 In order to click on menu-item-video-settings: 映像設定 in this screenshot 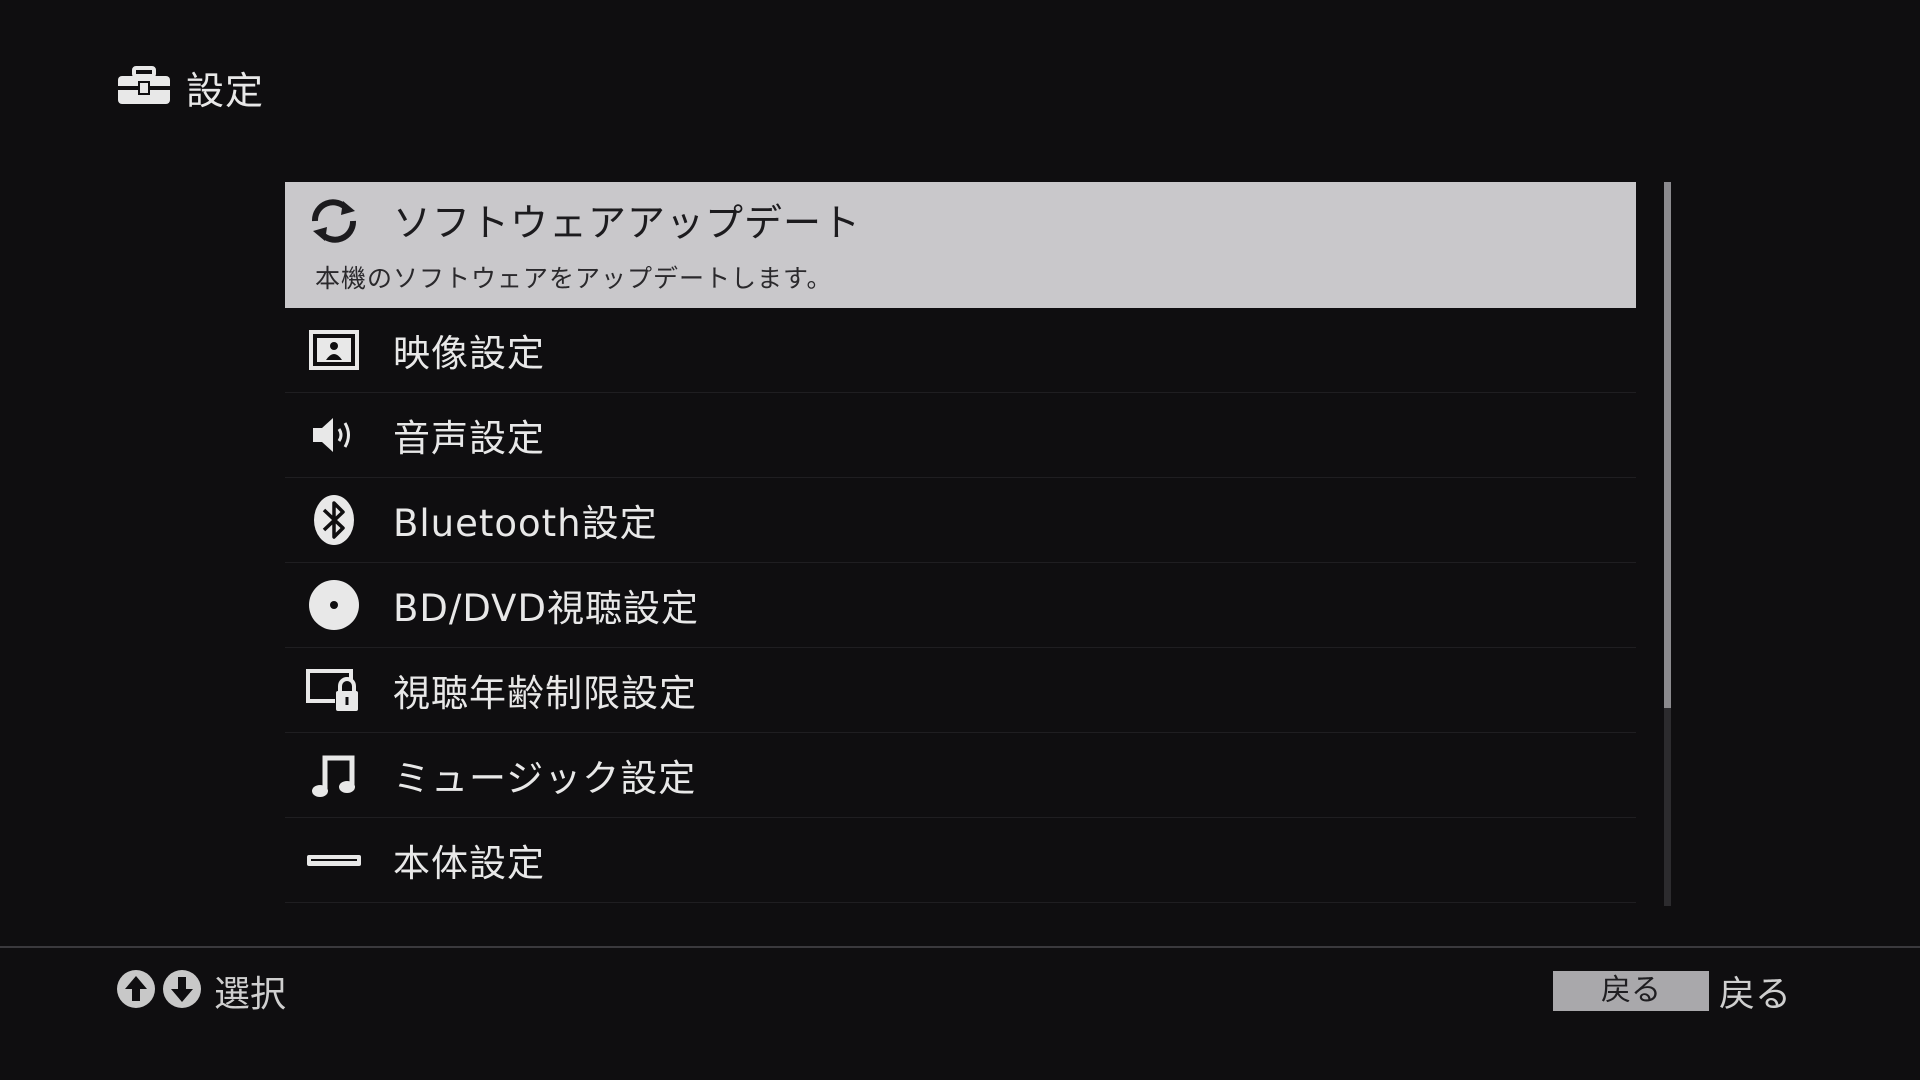, I will do `click(960, 350)`.